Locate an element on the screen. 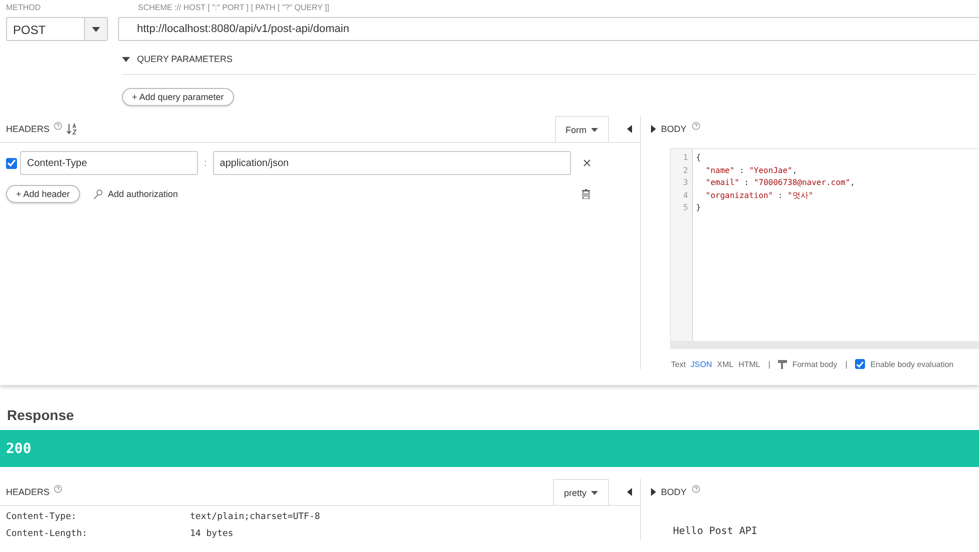  response-title: Response is located at coordinates (40, 416).